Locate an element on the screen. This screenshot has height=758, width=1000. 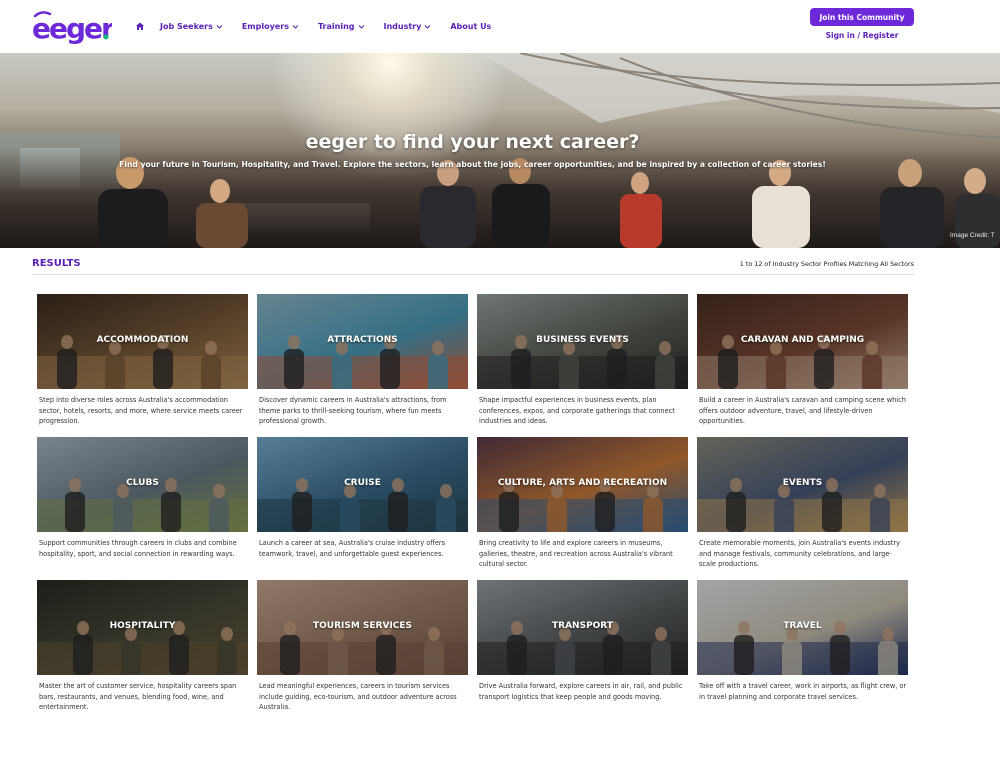
sector-card-image: TRANSPORT is located at coordinates (582, 627).